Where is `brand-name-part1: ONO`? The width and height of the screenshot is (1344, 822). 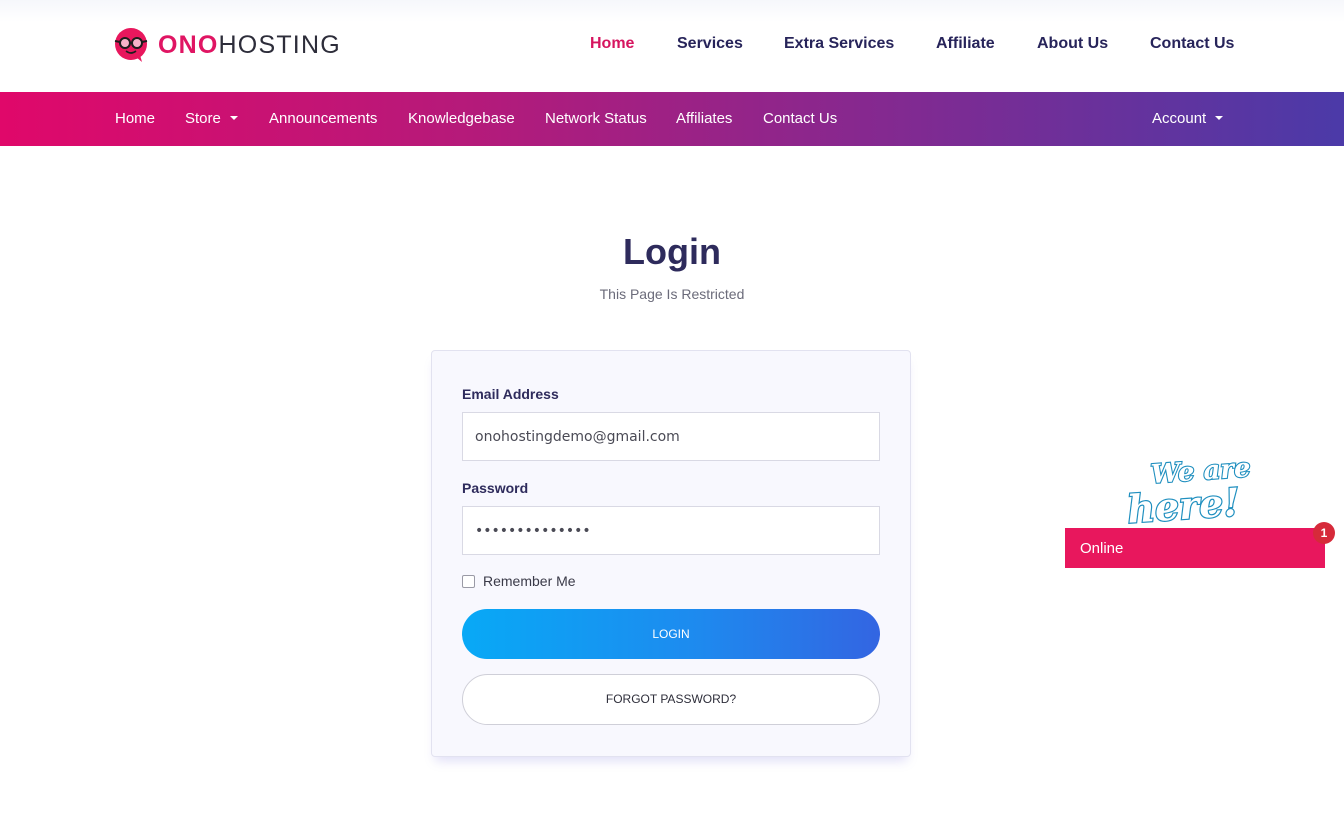 brand-name-part1: ONO is located at coordinates (188, 45).